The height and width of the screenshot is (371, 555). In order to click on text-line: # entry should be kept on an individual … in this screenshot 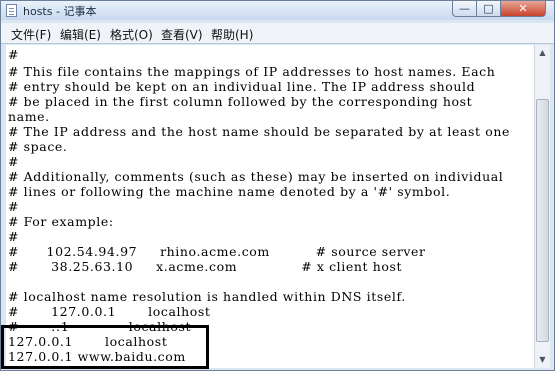, I will do `click(242, 86)`.